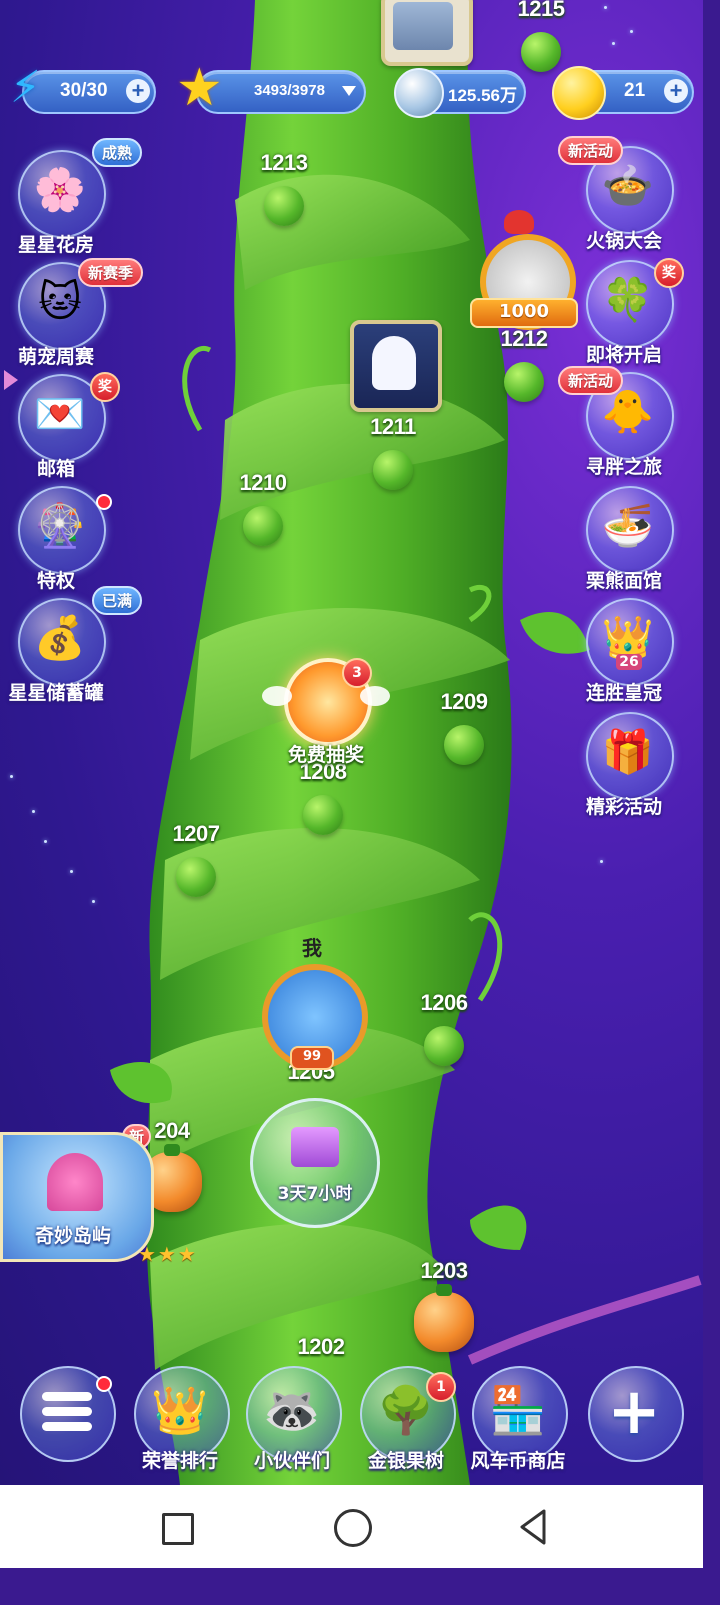 The image size is (720, 1605). What do you see at coordinates (349, 91) in the screenshot?
I see `dropdown-arrow-icon` at bounding box center [349, 91].